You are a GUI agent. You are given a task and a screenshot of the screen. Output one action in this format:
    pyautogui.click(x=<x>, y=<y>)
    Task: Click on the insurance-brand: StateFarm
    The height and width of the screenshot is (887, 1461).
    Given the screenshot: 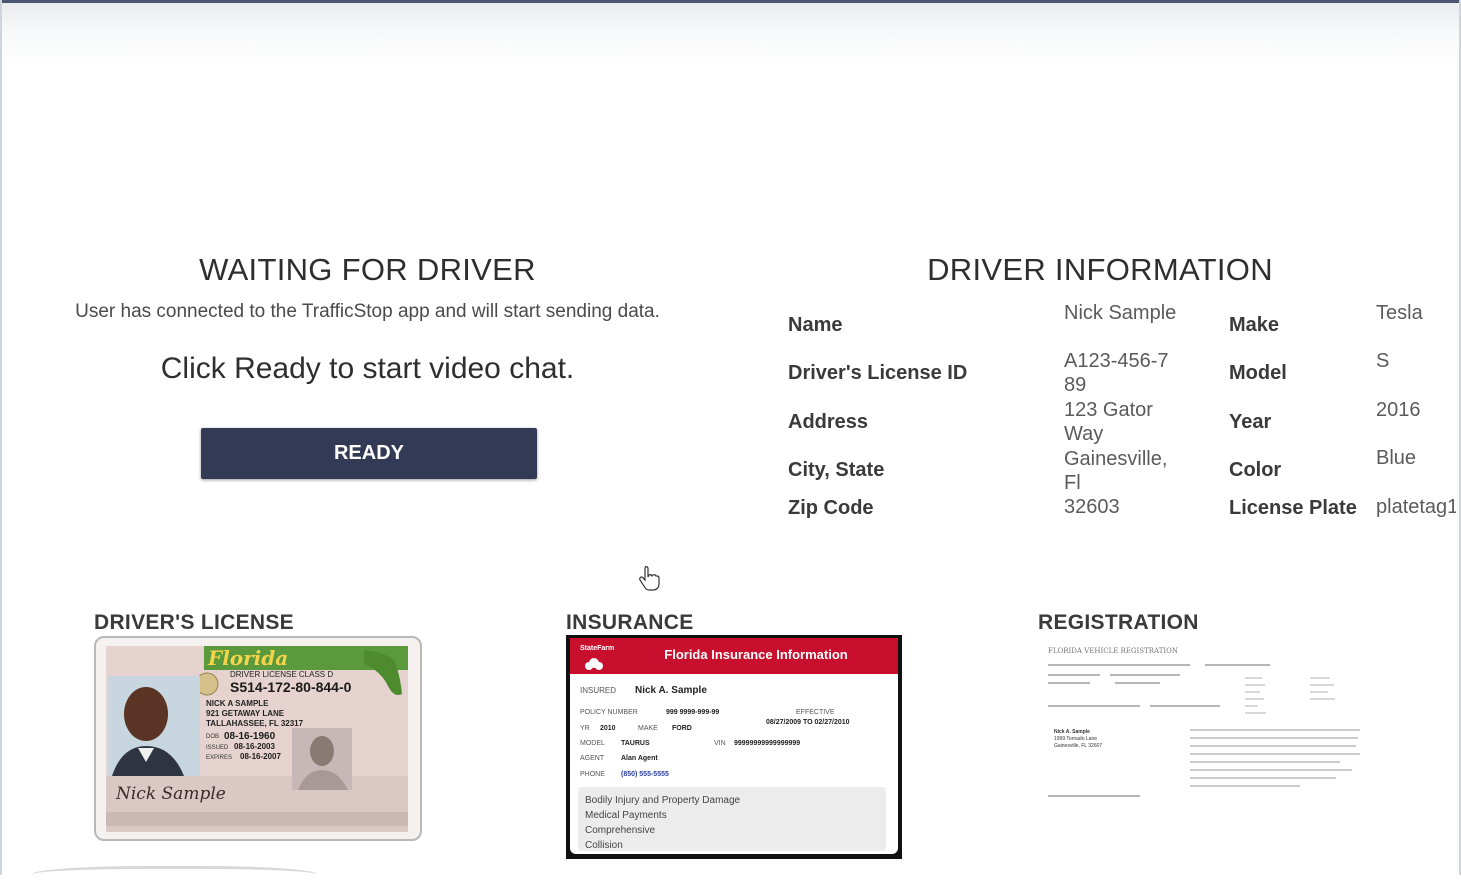 What is the action you would take?
    pyautogui.click(x=597, y=648)
    